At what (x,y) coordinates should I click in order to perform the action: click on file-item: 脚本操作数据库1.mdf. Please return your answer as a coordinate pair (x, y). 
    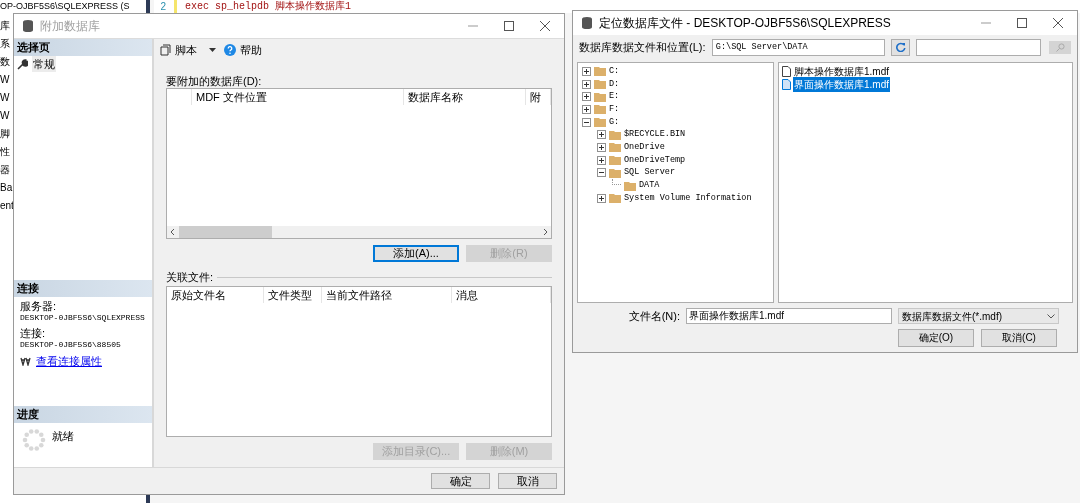
    Looking at the image, I should click on (841, 71).